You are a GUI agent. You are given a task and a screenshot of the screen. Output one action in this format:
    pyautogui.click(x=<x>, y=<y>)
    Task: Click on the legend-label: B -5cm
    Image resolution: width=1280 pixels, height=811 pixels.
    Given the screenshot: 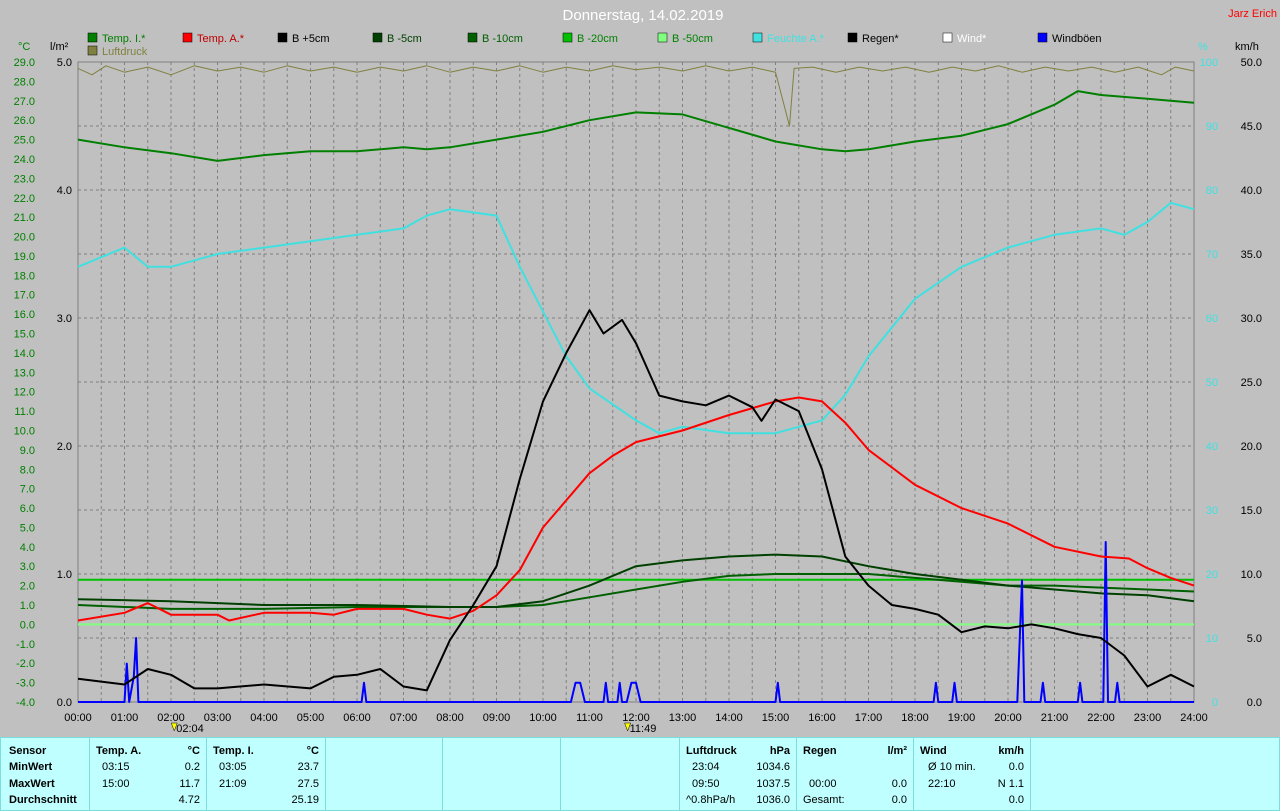 What is the action you would take?
    pyautogui.click(x=404, y=39)
    